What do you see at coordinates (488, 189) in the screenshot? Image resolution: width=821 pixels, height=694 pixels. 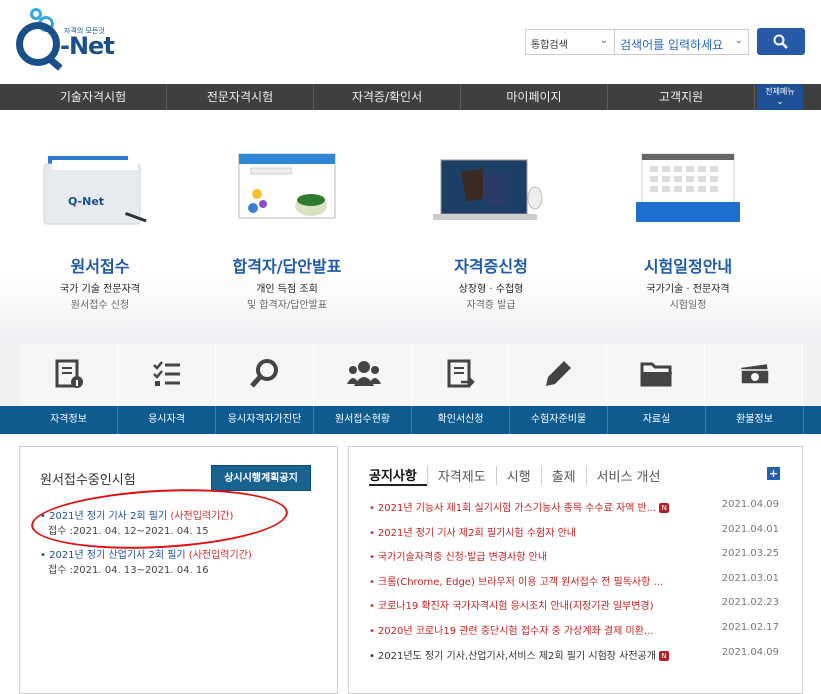 I see `laptop-illustration-icon` at bounding box center [488, 189].